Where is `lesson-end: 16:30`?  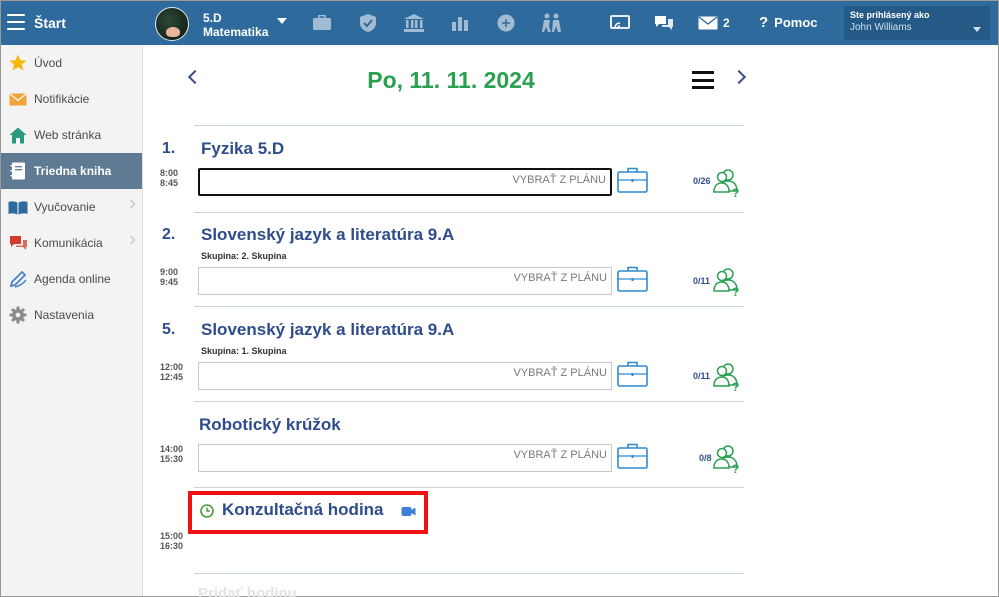 lesson-end: 16:30 is located at coordinates (172, 546).